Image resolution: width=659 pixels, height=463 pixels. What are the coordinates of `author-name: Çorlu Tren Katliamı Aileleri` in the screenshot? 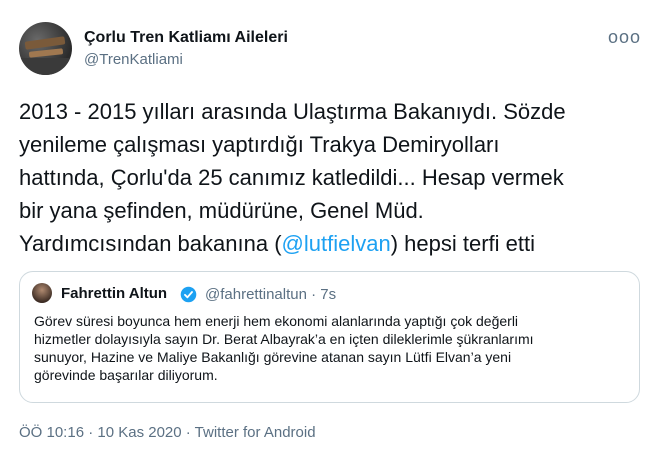 It's located at (186, 38).